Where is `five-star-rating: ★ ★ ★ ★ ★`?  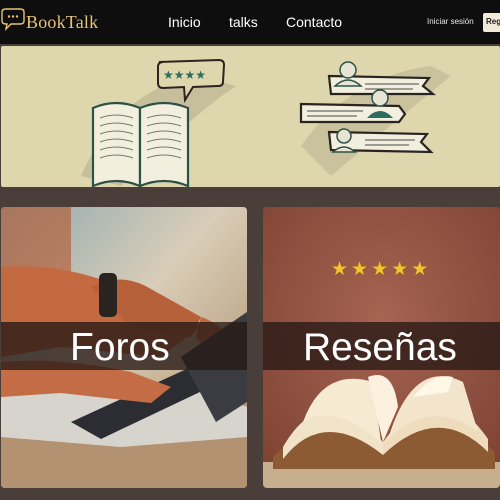
five-star-rating: ★ ★ ★ ★ ★ is located at coordinates (379, 269).